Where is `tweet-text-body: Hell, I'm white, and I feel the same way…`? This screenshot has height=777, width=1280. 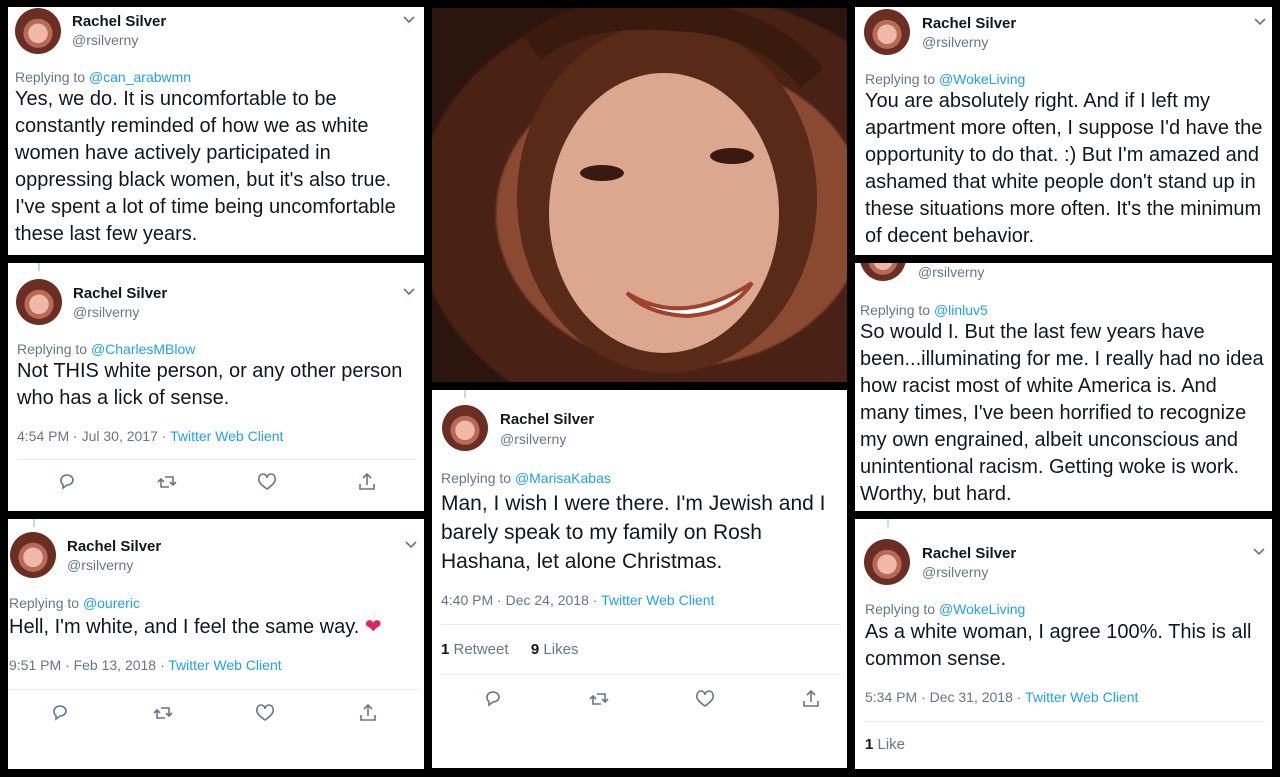 tweet-text-body: Hell, I'm white, and I feel the same way… is located at coordinates (184, 627).